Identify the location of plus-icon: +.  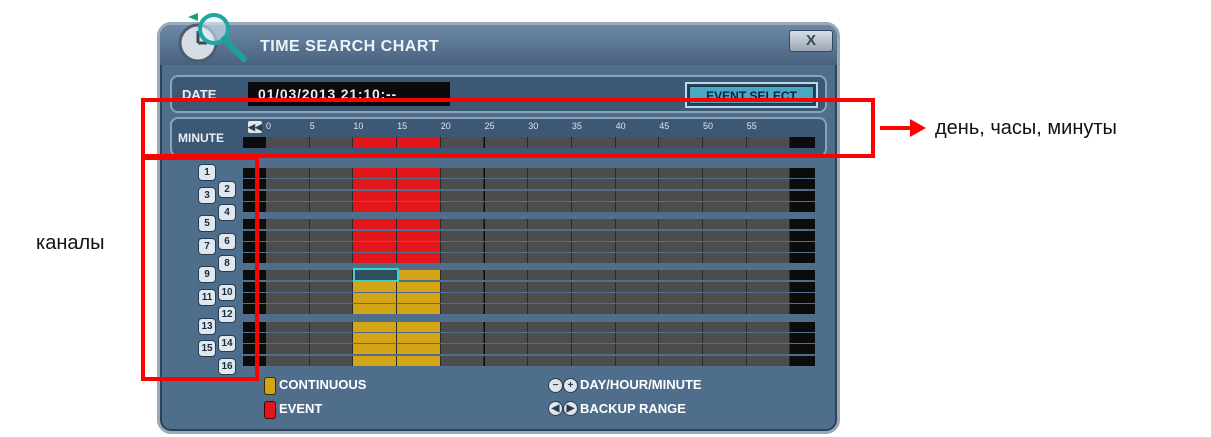
(570, 385).